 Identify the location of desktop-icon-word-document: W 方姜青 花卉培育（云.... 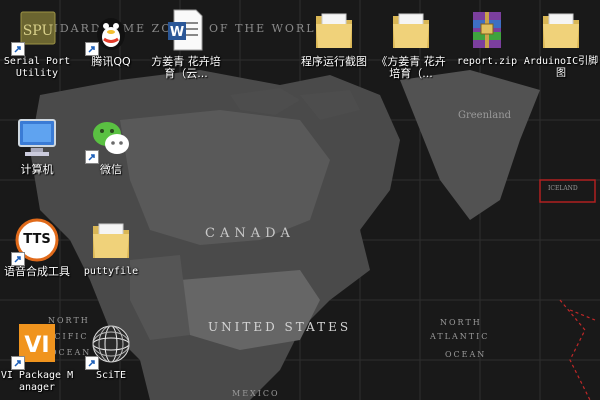
(186, 43).